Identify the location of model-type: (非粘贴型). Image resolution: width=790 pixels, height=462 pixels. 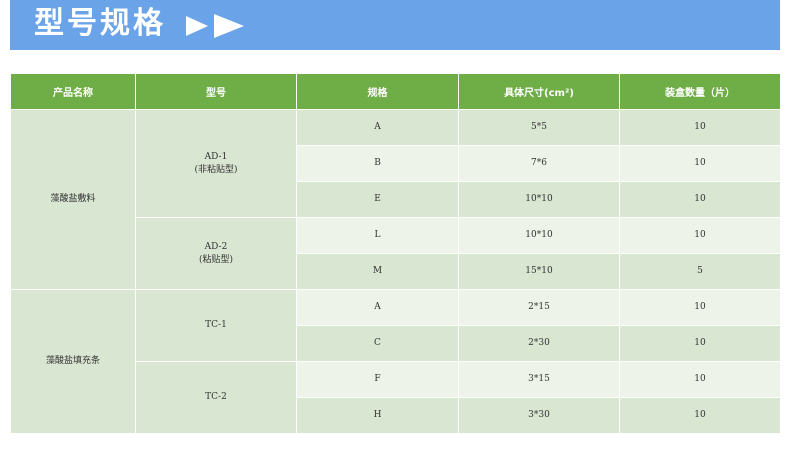
(216, 169).